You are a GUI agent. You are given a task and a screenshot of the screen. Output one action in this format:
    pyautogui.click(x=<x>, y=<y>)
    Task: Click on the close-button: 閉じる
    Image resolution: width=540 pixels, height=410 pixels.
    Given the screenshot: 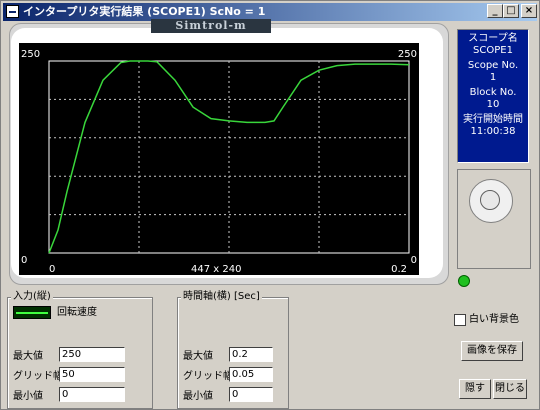 What is the action you would take?
    pyautogui.click(x=510, y=389)
    